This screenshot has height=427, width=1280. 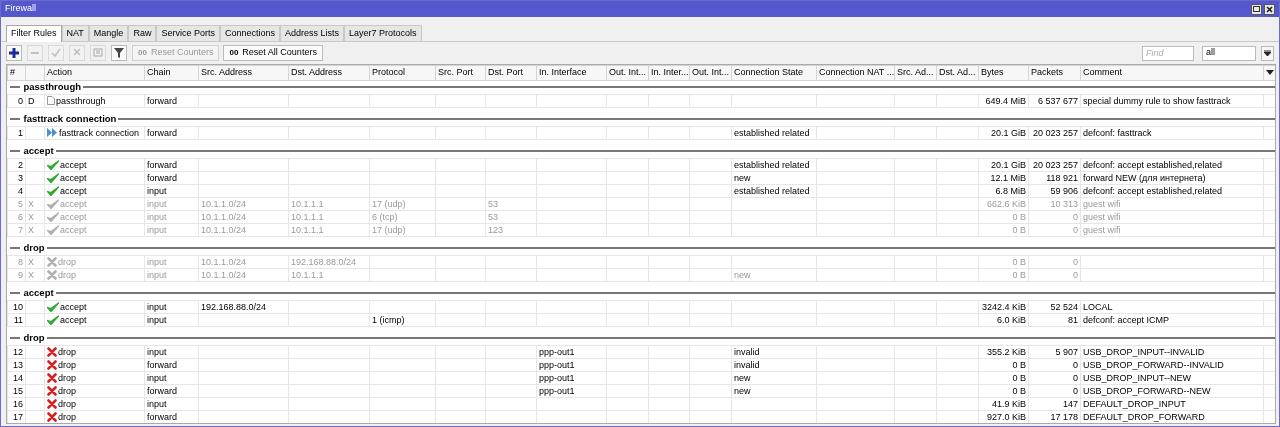 What do you see at coordinates (12, 72) in the screenshot?
I see `column-header: #` at bounding box center [12, 72].